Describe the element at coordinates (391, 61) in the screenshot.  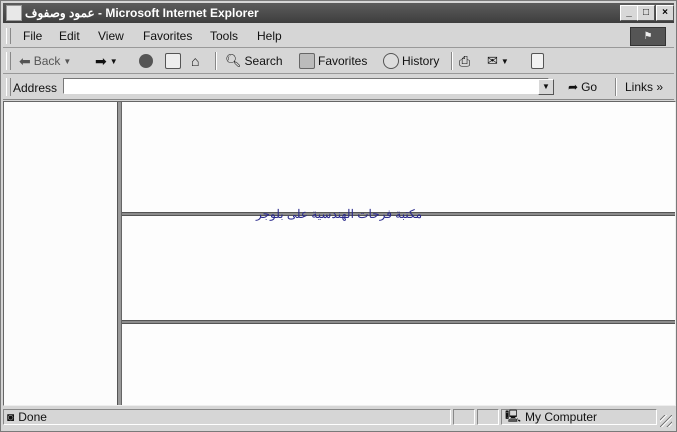
I see `history-icon` at that location.